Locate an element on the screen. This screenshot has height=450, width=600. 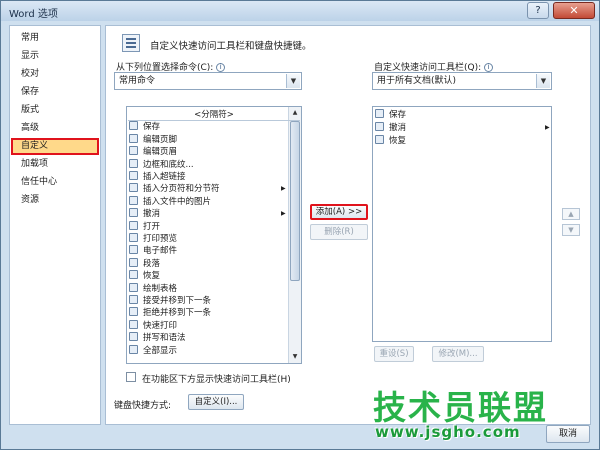
command-item: 插入分页符和分节符 ▶ is located at coordinates (207, 189).